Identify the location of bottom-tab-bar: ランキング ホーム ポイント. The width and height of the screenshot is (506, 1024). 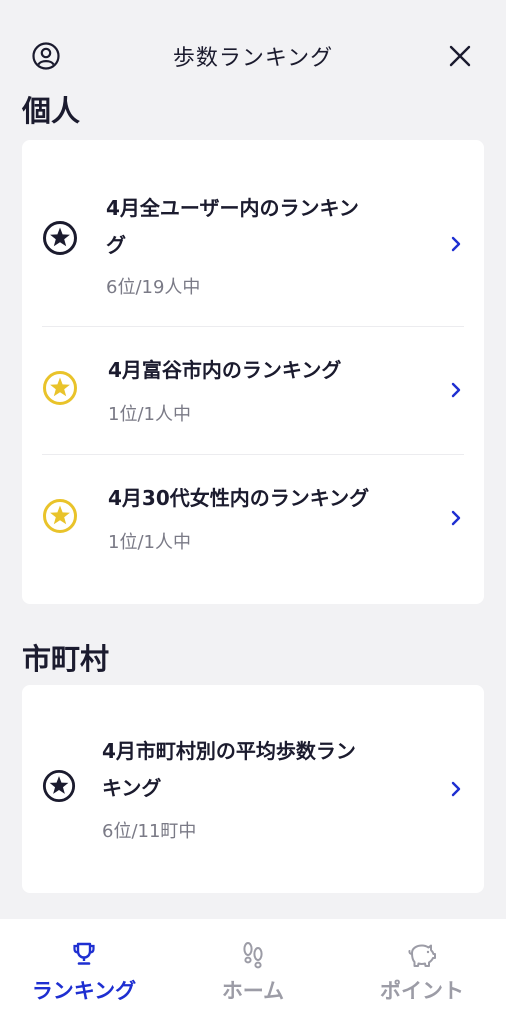
(253, 971).